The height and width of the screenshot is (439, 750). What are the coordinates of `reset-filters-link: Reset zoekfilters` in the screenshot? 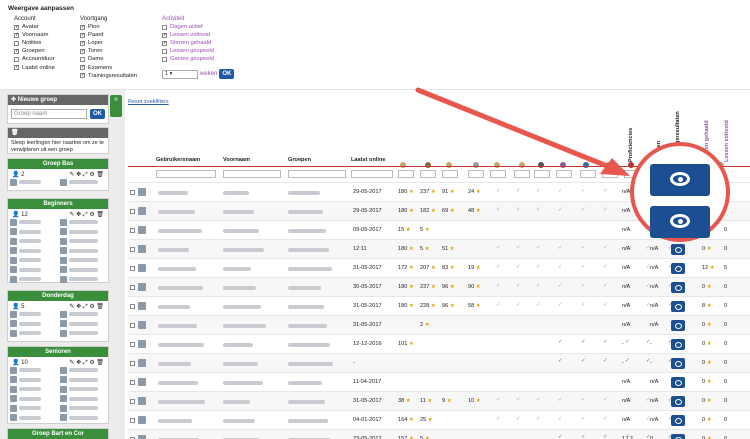 It's located at (148, 102).